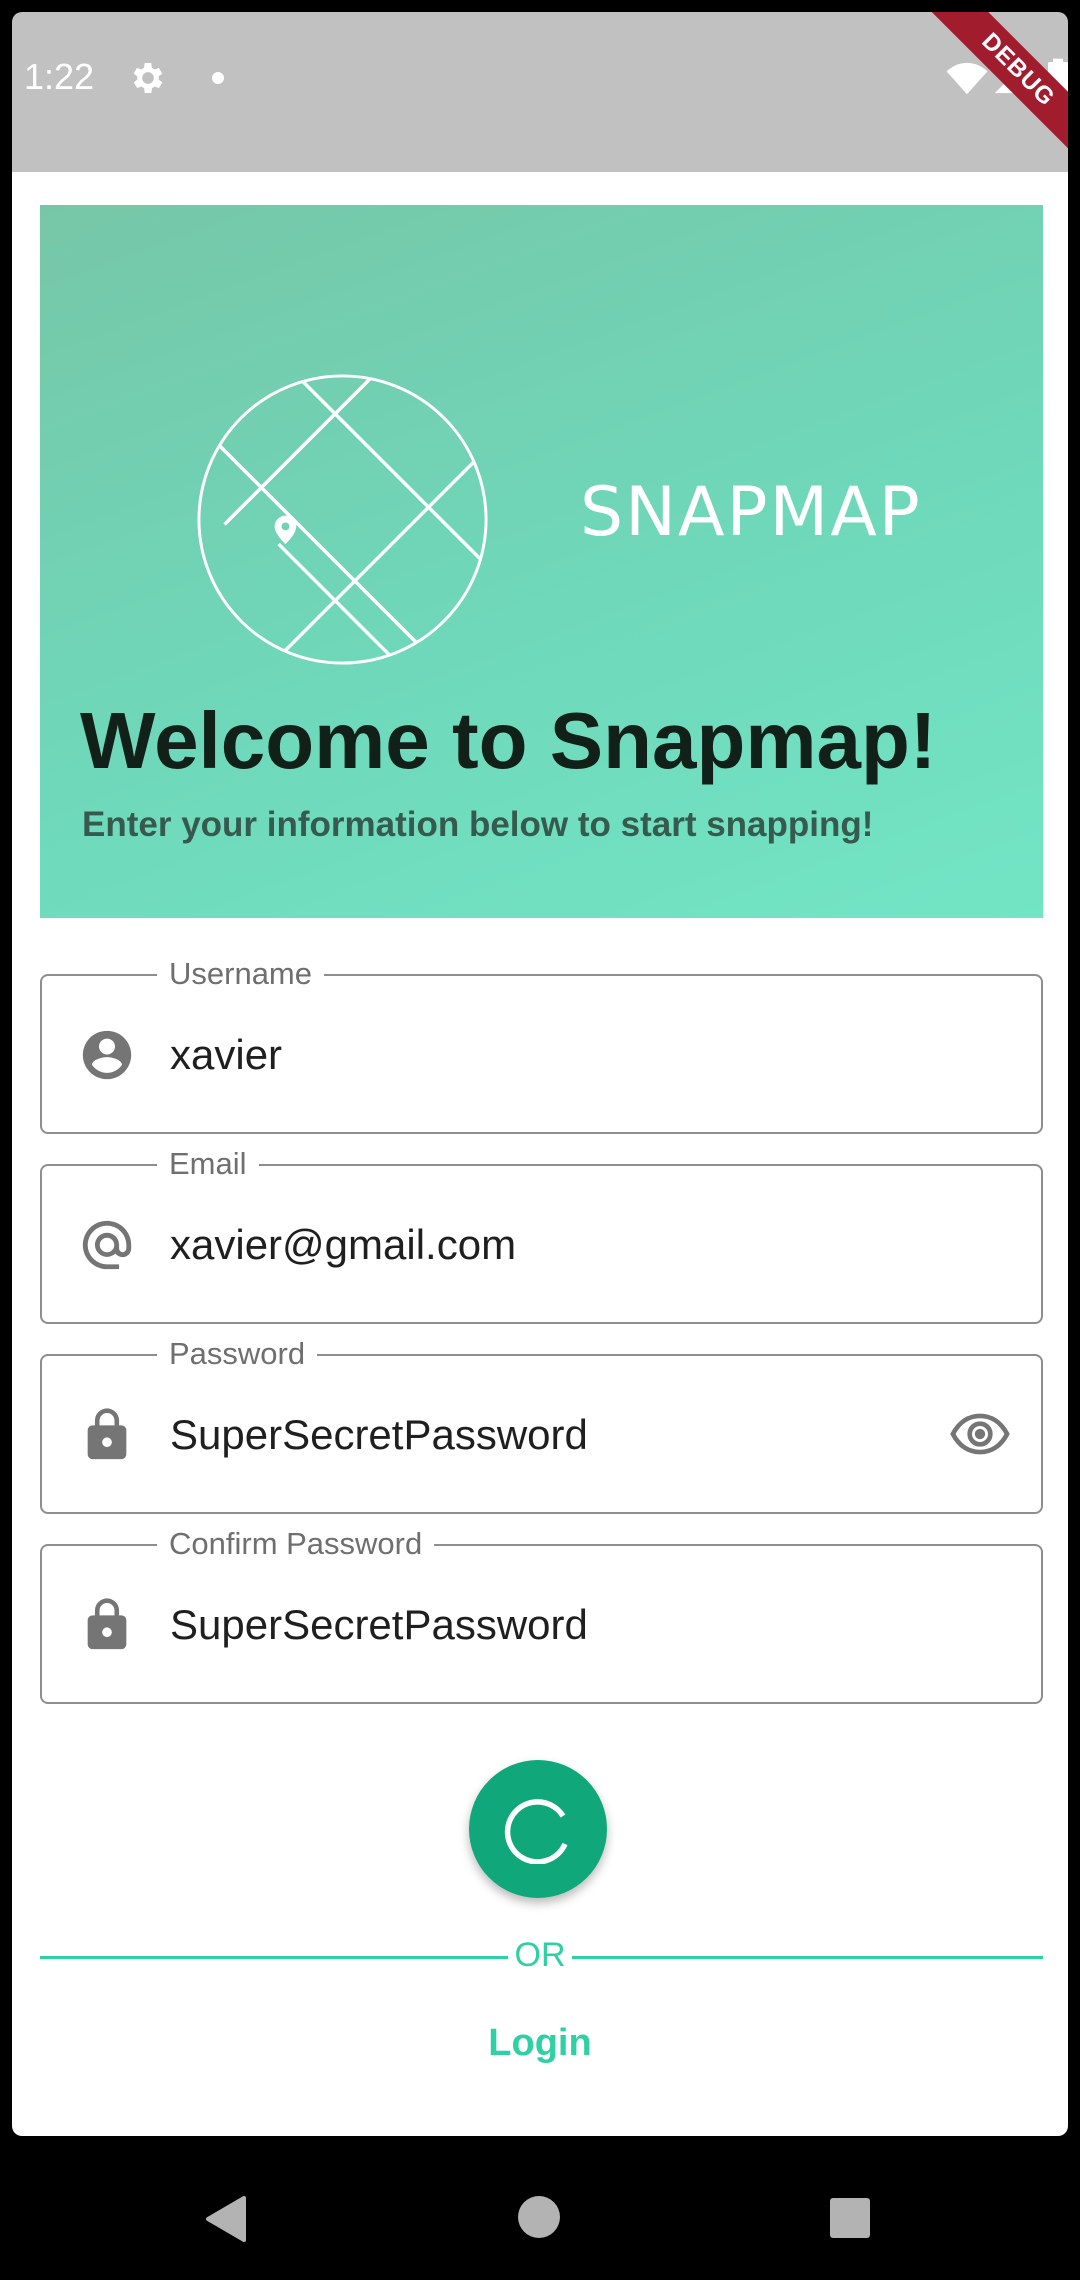 This screenshot has height=2280, width=1080. What do you see at coordinates (237, 1354) in the screenshot?
I see `password-label: Password` at bounding box center [237, 1354].